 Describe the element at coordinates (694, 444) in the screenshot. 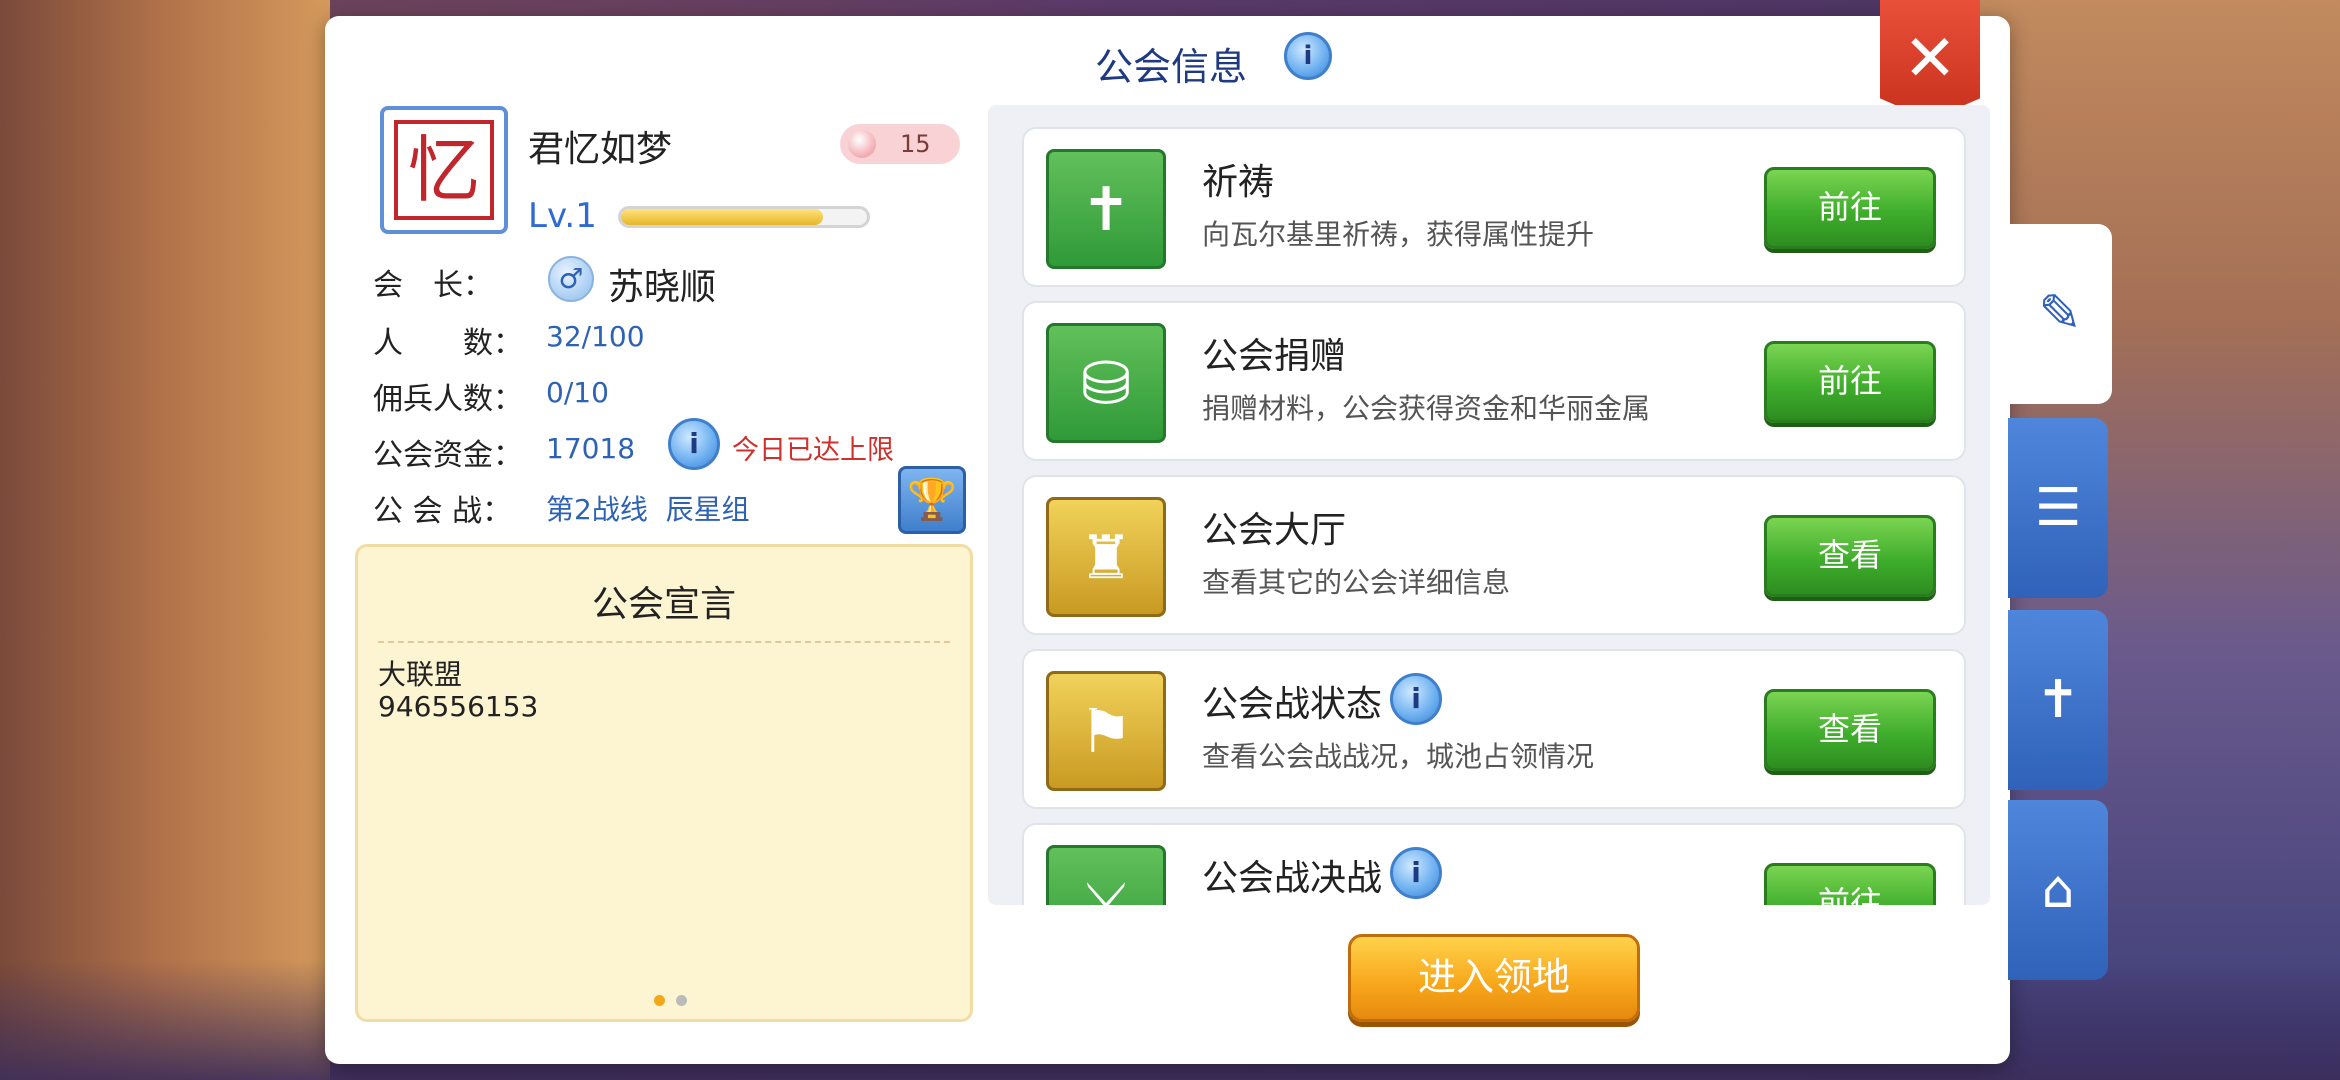

I see `funds-info-icon: i` at that location.